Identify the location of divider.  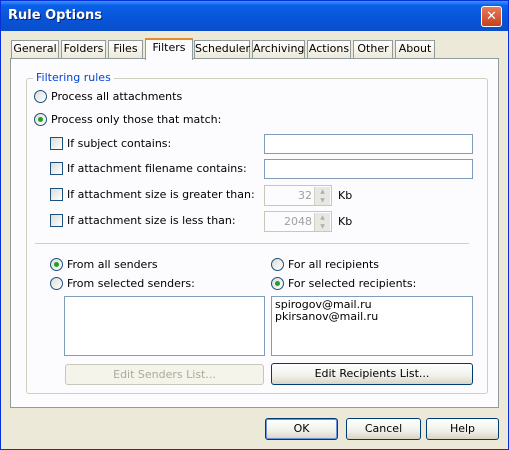
(252, 243).